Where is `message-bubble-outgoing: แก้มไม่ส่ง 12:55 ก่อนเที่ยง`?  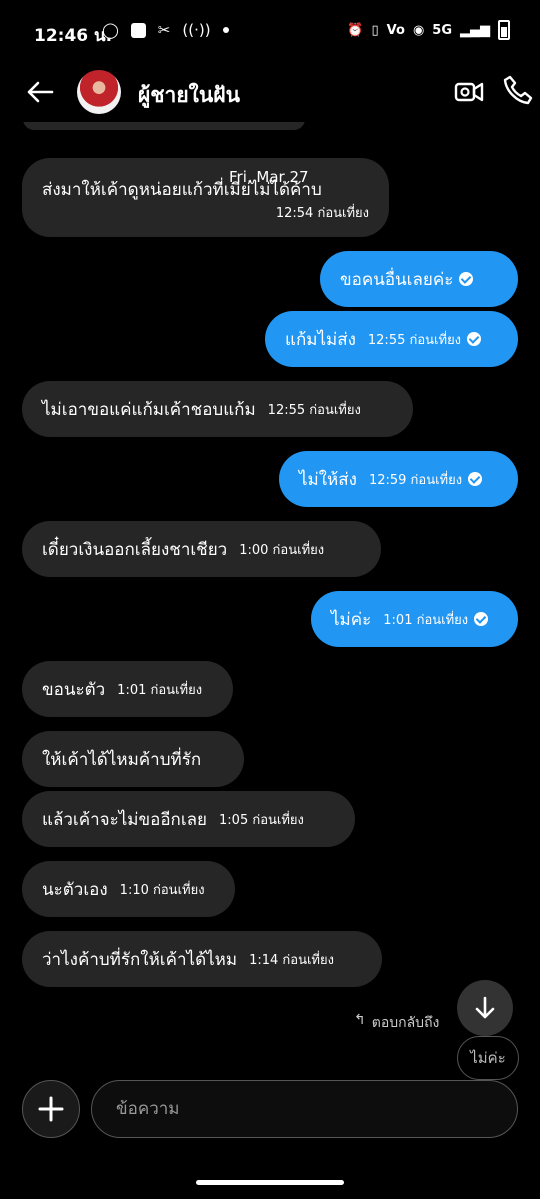
message-bubble-outgoing: แก้มไม่ส่ง 12:55 ก่อนเที่ยง is located at coordinates (391, 339).